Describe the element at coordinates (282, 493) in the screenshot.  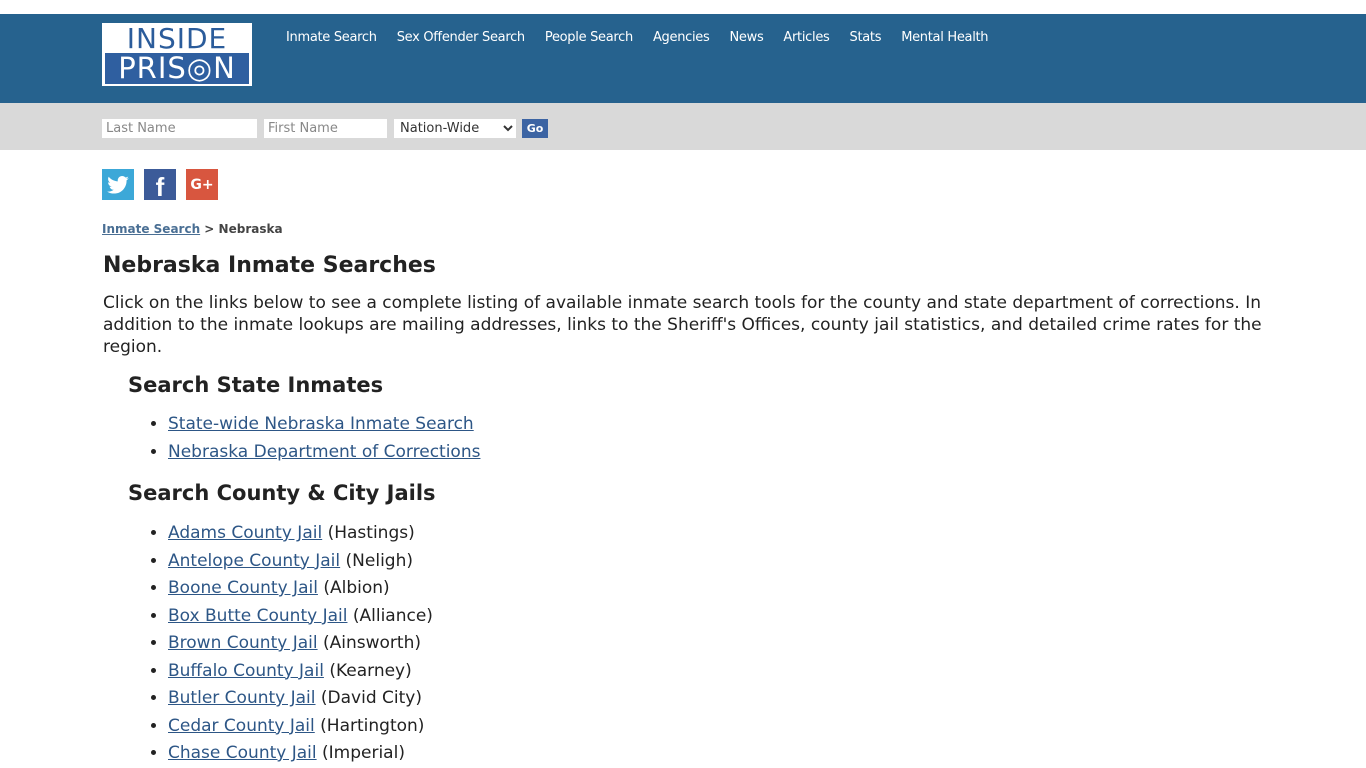
I see `county-section-heading: Search County & City Jails` at that location.